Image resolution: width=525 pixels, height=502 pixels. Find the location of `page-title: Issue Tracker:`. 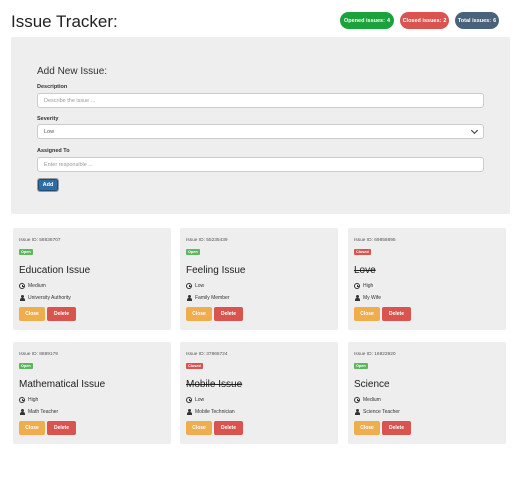

page-title: Issue Tracker: is located at coordinates (64, 21).